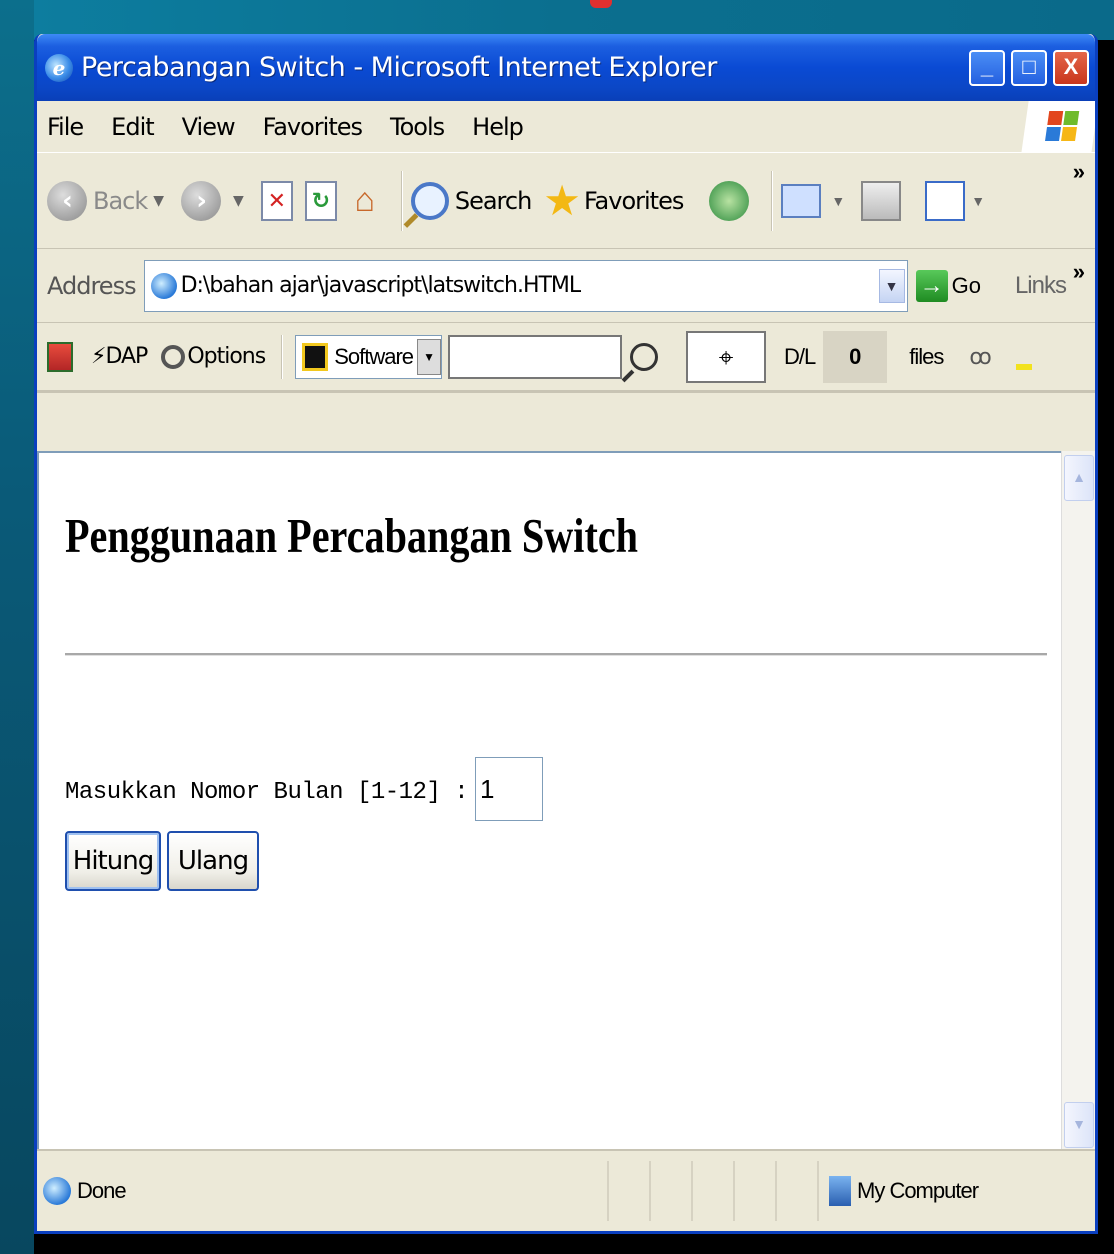  What do you see at coordinates (365, 201) in the screenshot?
I see `home-icon: ⌂` at bounding box center [365, 201].